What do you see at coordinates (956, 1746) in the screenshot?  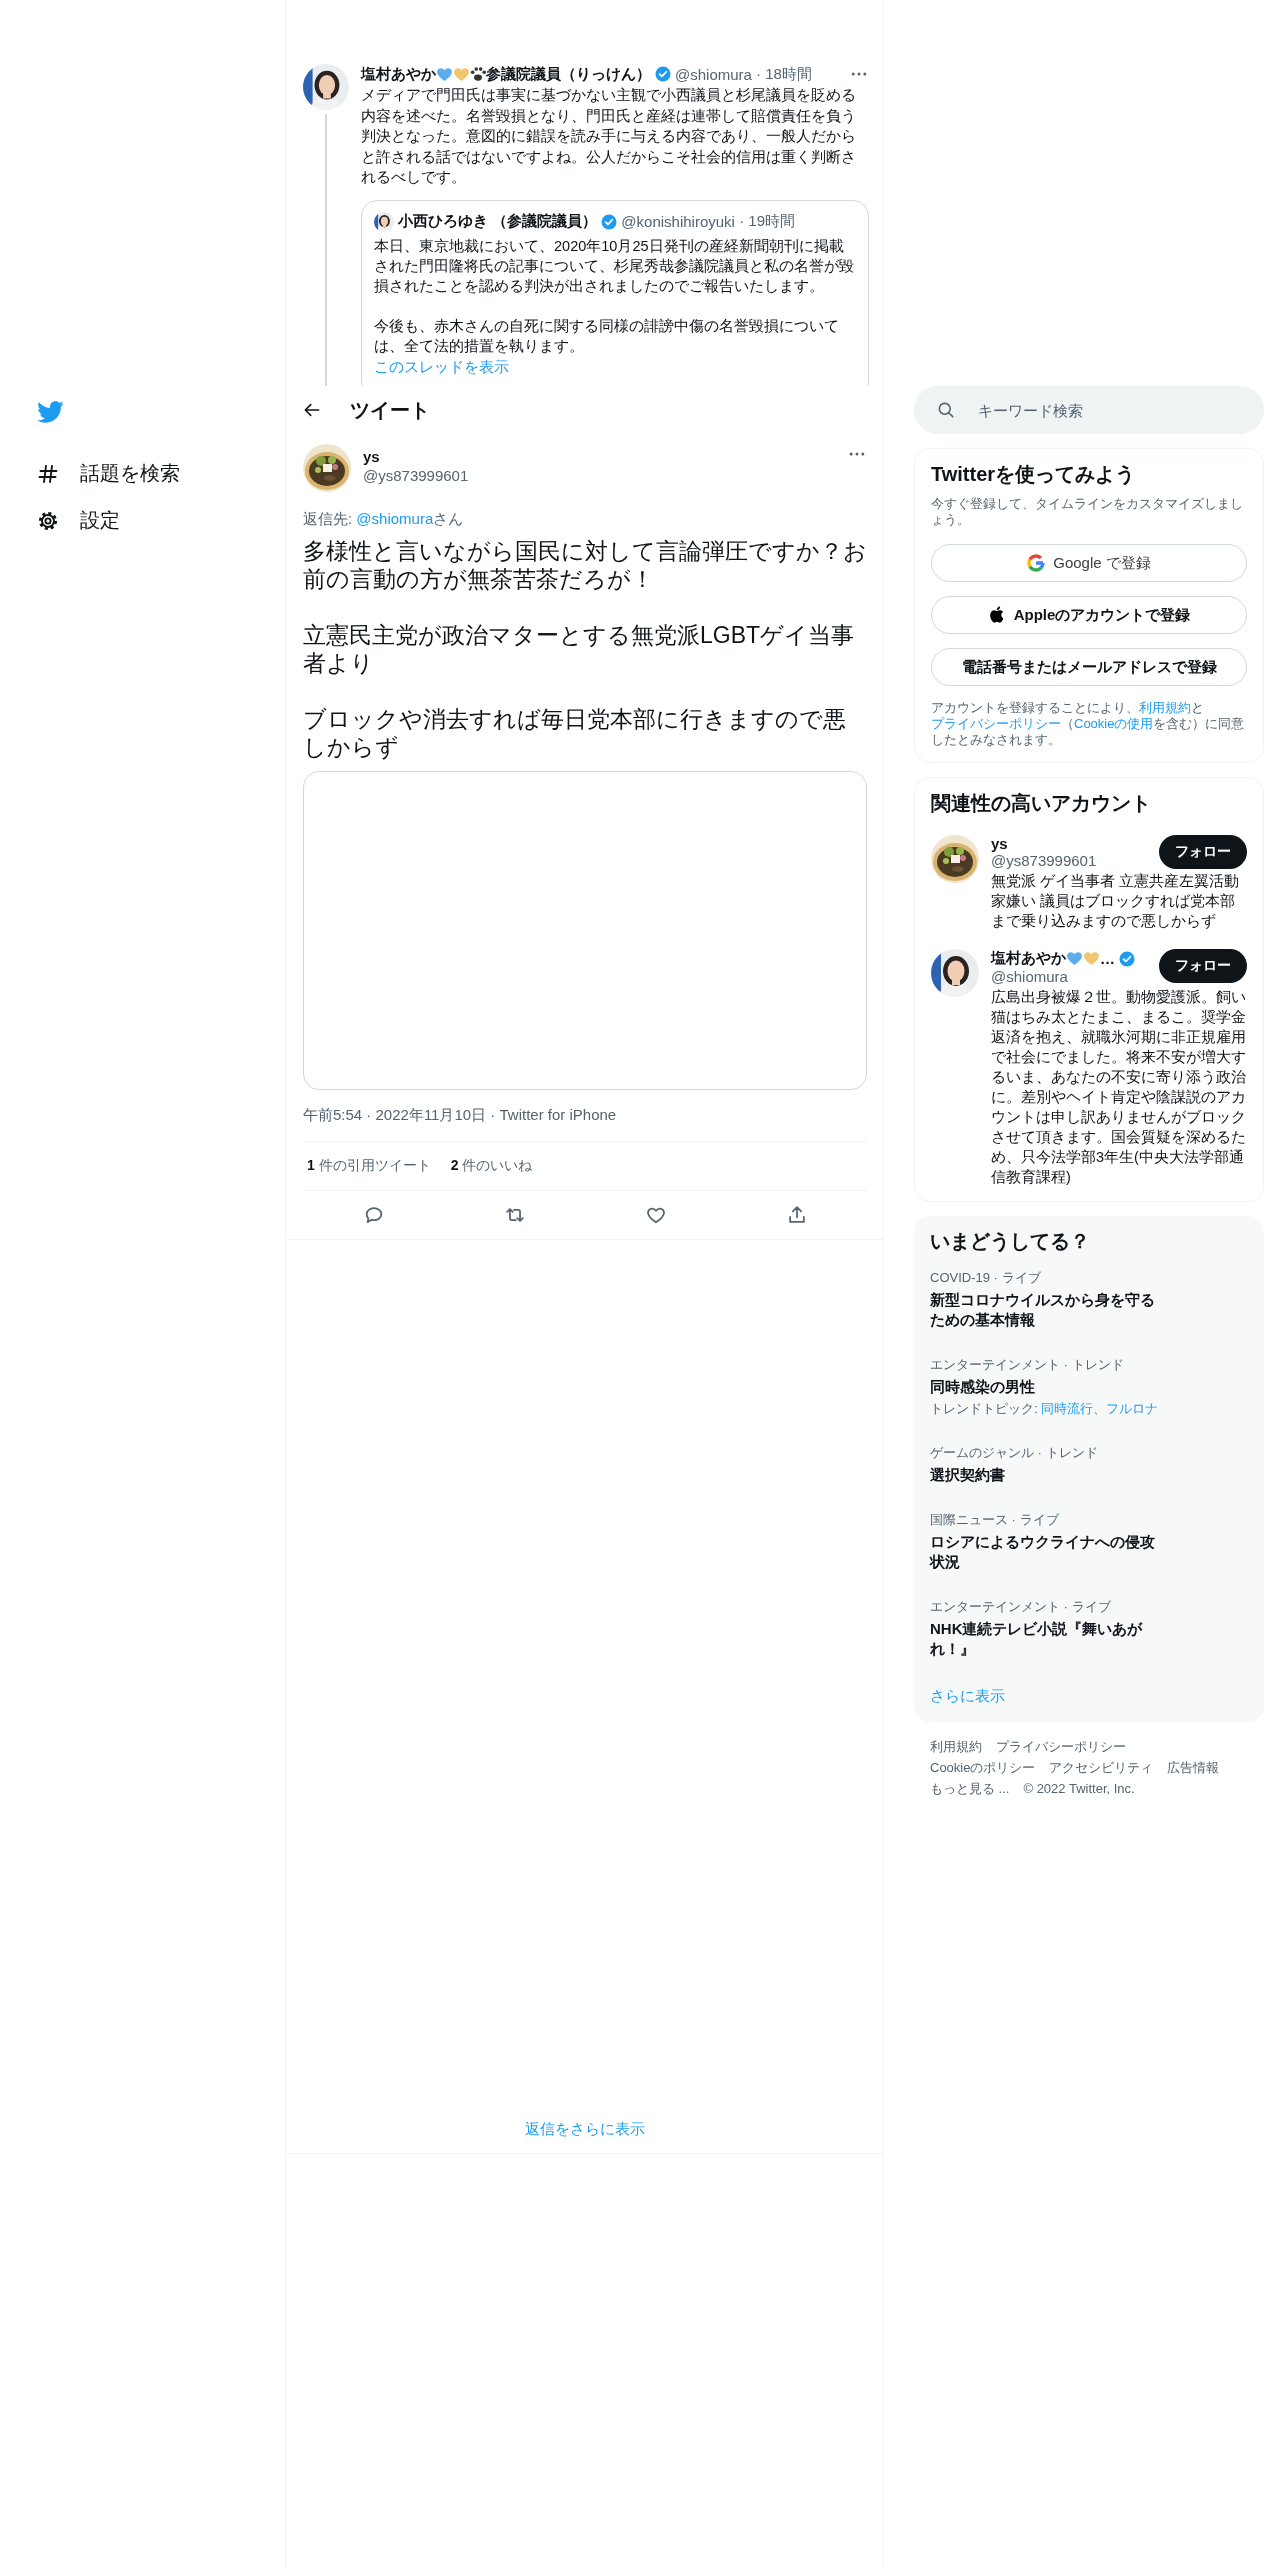 I see `footer-link: 利用規約` at bounding box center [956, 1746].